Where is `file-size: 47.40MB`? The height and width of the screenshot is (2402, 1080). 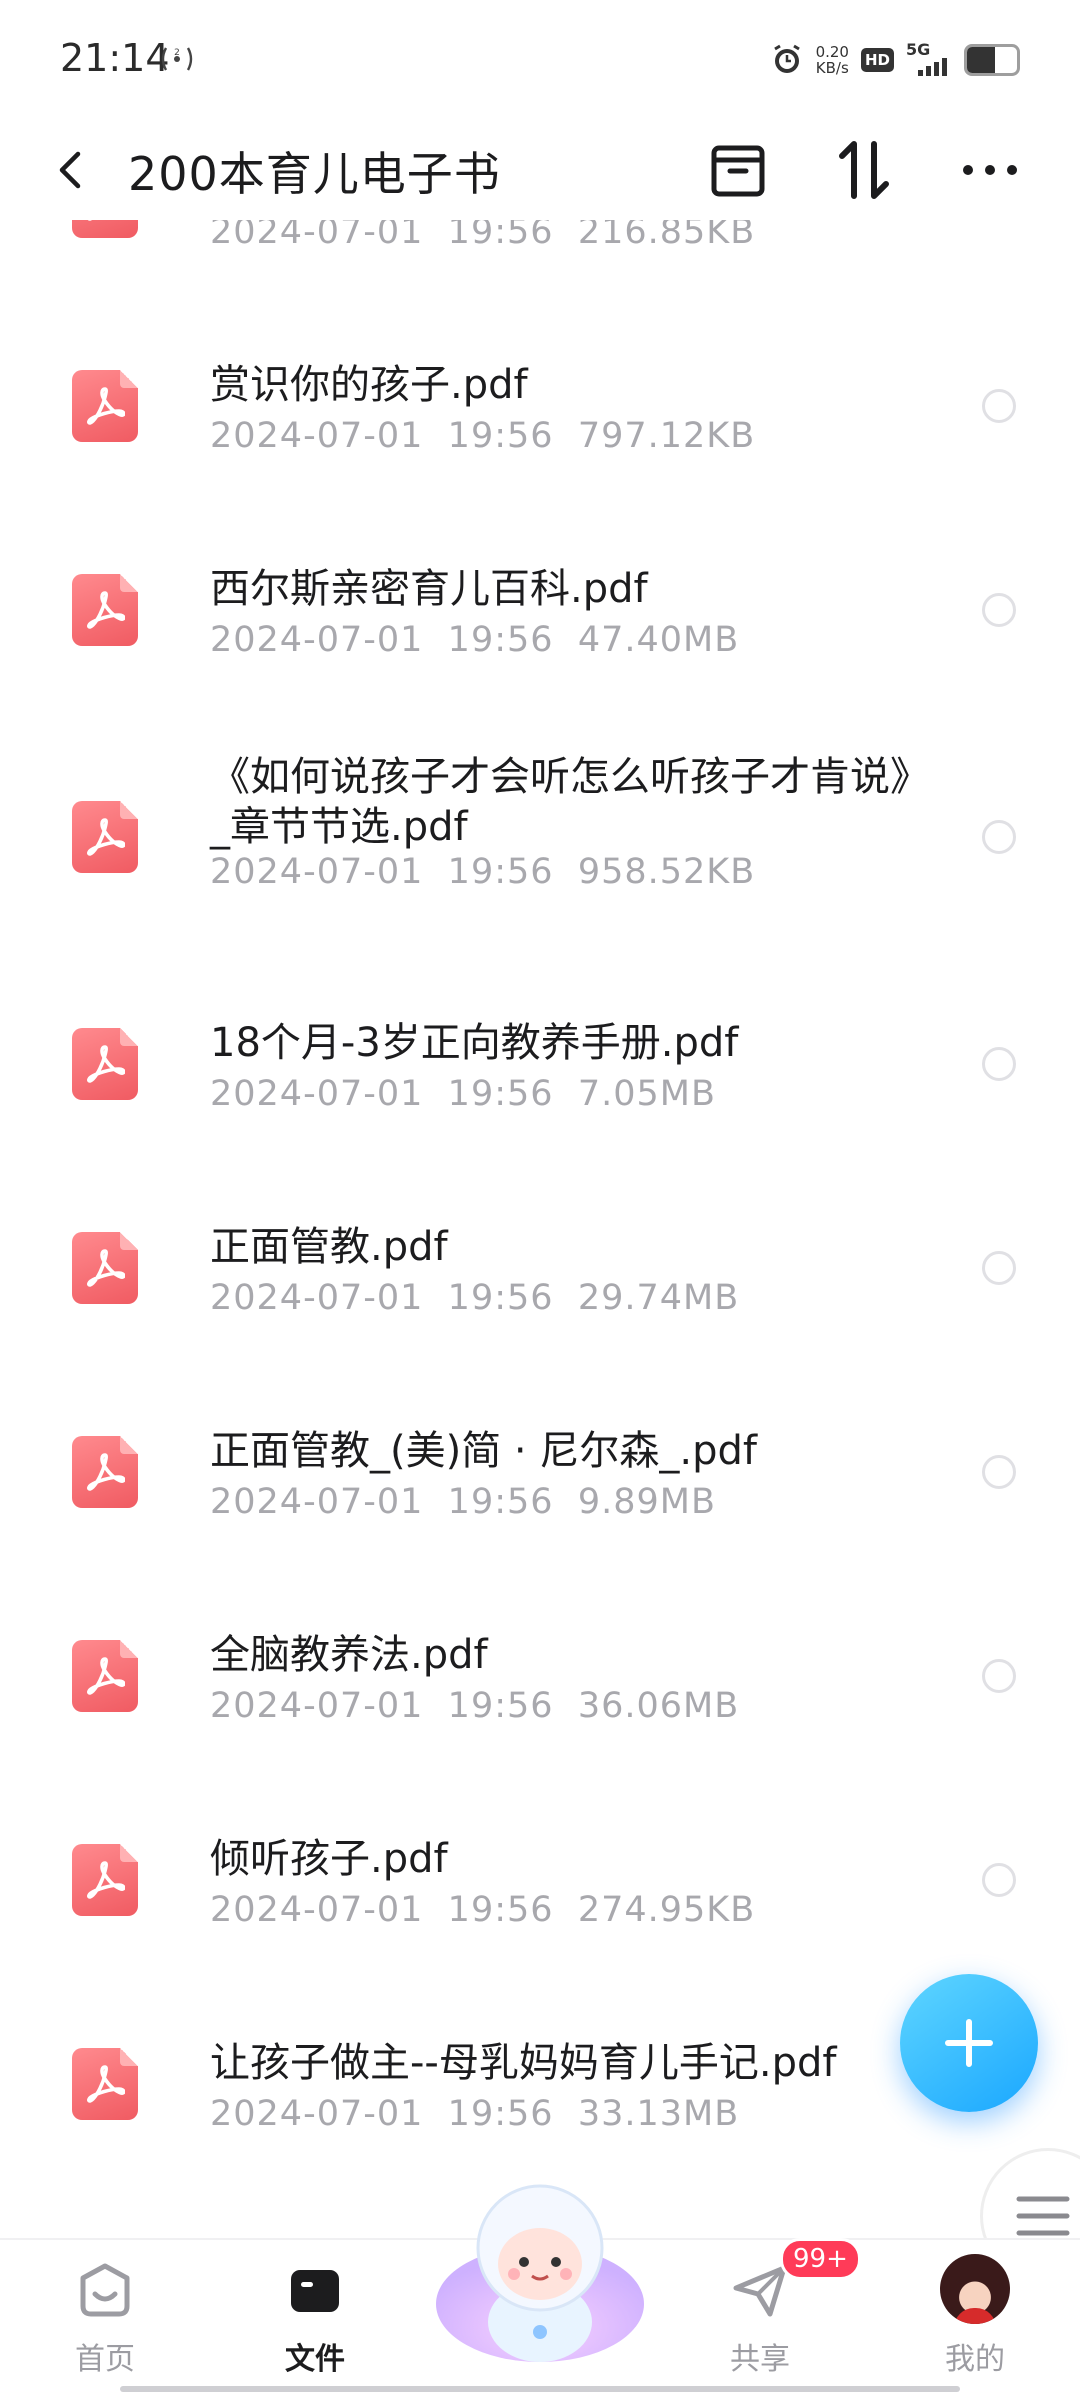
file-size: 47.40MB is located at coordinates (658, 640).